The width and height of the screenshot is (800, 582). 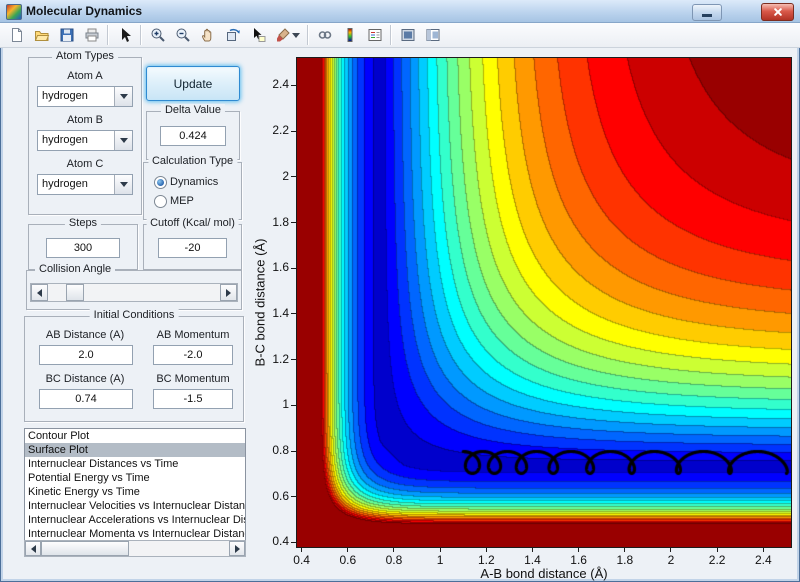 What do you see at coordinates (135, 548) in the screenshot?
I see `listbox-hscrollbar` at bounding box center [135, 548].